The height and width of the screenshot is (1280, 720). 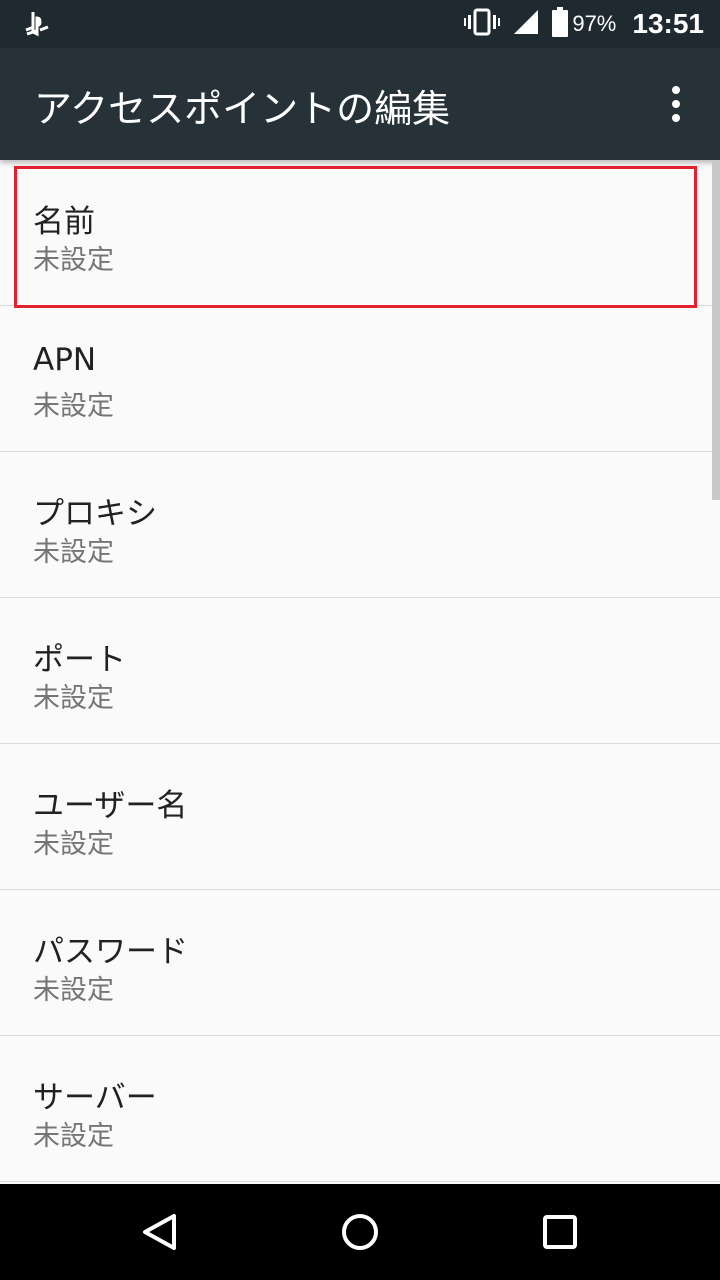 I want to click on recents-button, so click(x=560, y=1232).